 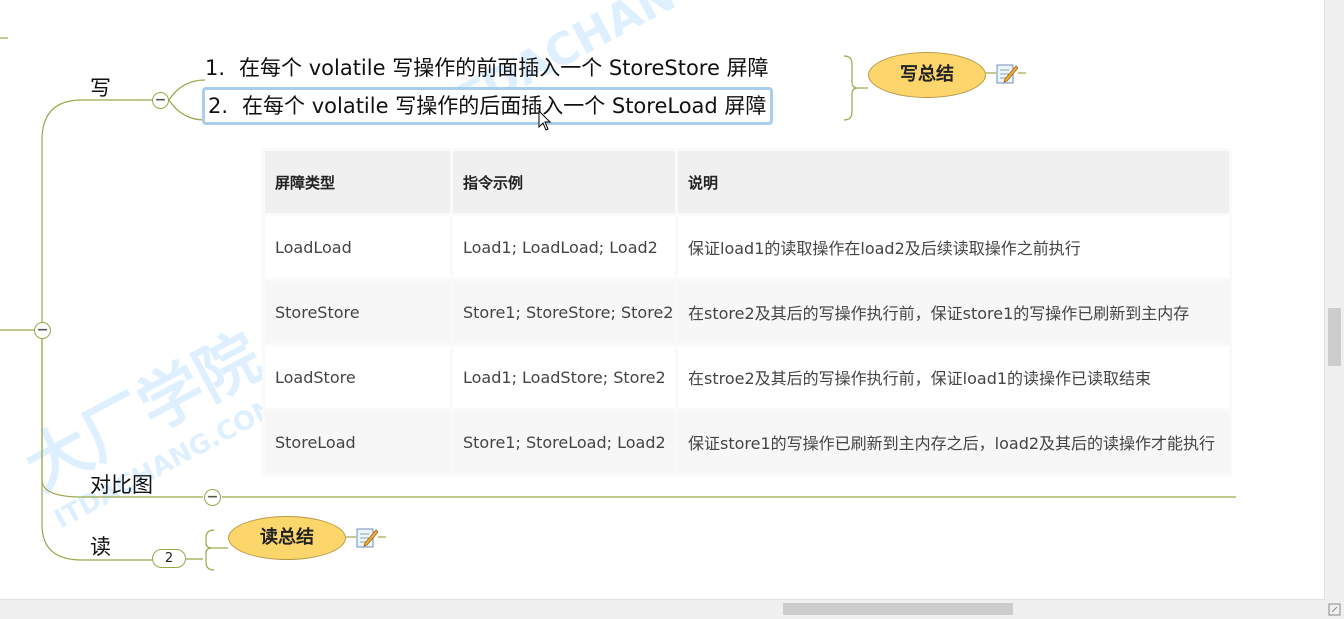 What do you see at coordinates (357, 377) in the screenshot?
I see `table-cell: LoadStore` at bounding box center [357, 377].